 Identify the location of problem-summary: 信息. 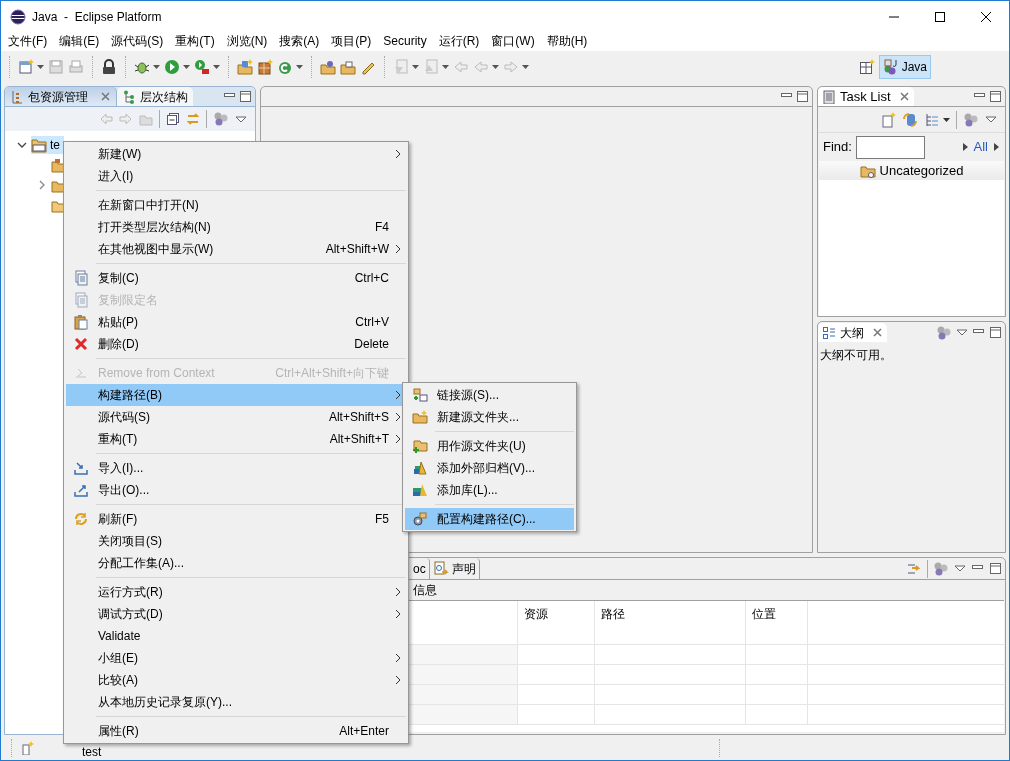
(425, 590).